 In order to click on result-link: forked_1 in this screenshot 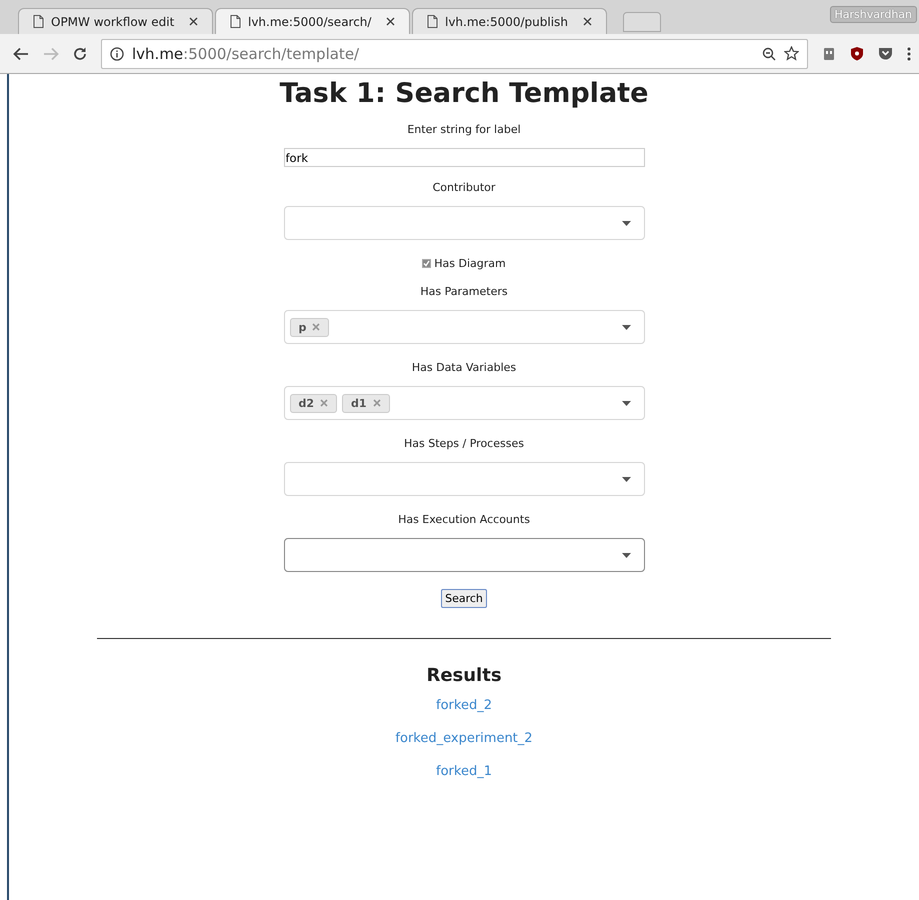, I will do `click(464, 771)`.